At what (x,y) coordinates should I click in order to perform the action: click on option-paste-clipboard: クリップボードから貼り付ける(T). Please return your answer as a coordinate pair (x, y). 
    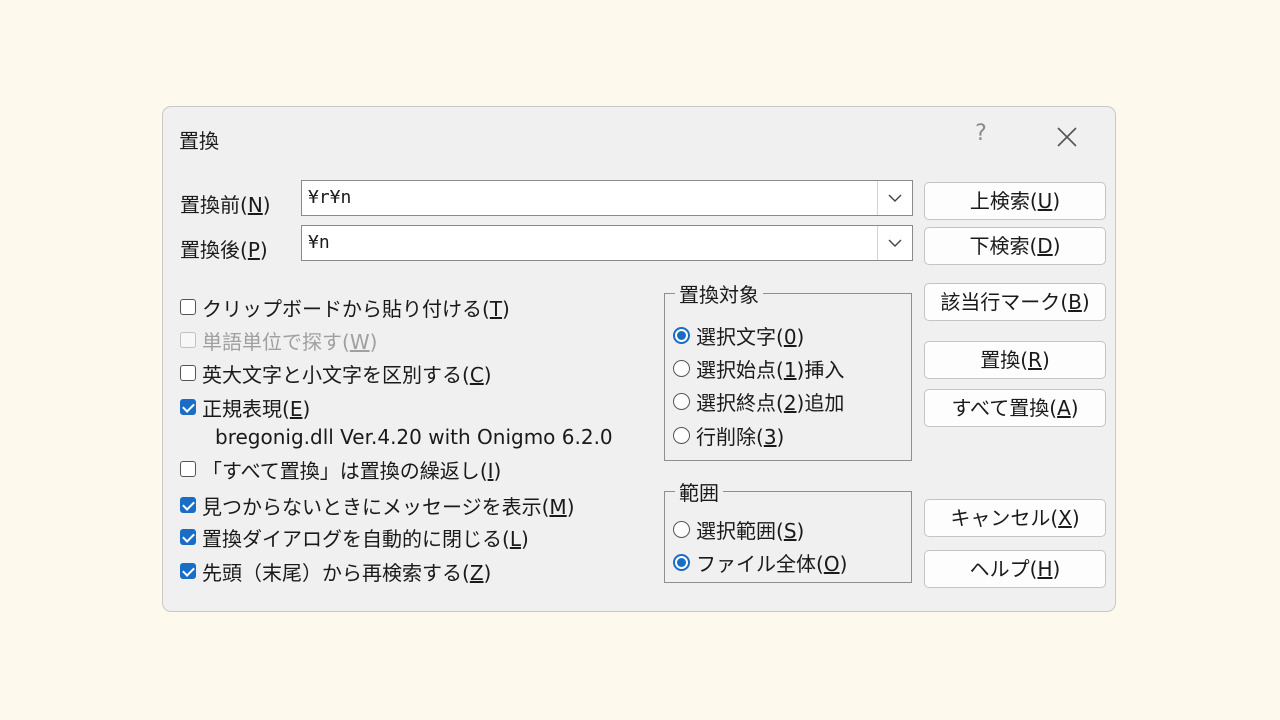
    Looking at the image, I should click on (345, 307).